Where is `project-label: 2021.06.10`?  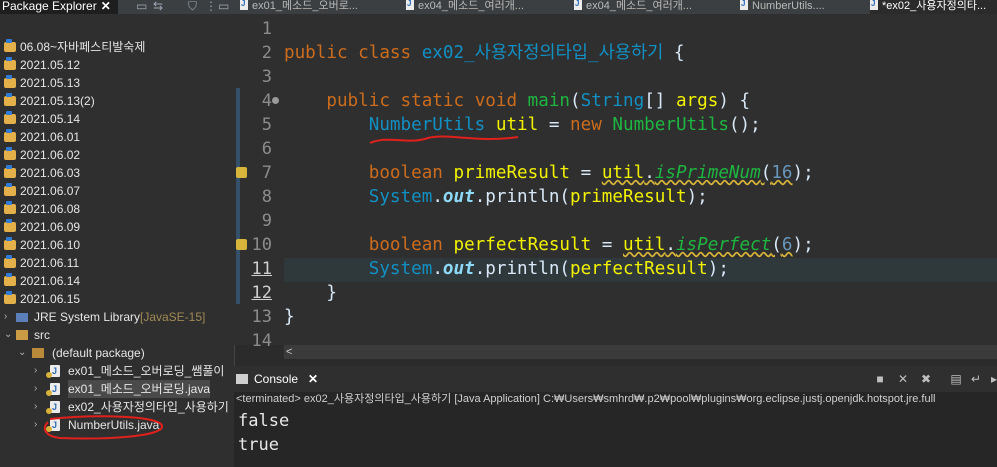 project-label: 2021.06.10 is located at coordinates (50, 245).